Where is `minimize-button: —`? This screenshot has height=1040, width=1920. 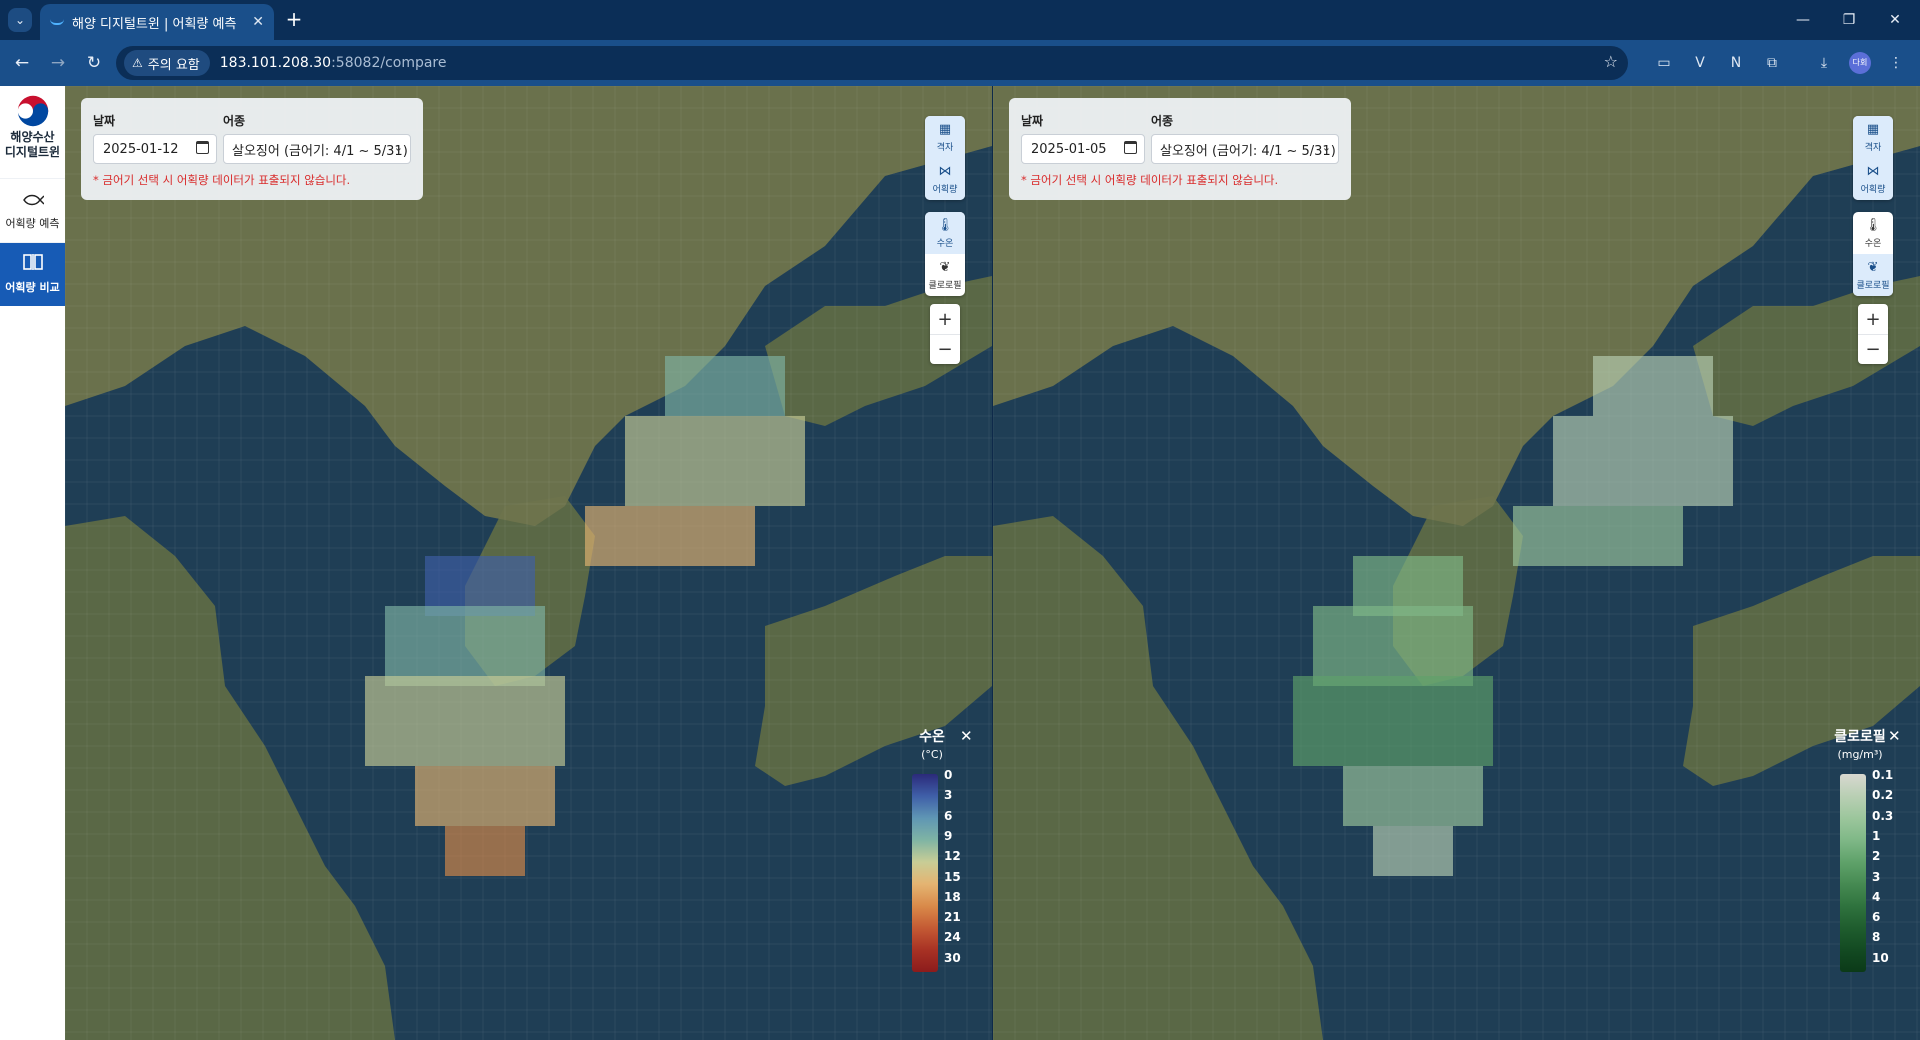 minimize-button: — is located at coordinates (1803, 20).